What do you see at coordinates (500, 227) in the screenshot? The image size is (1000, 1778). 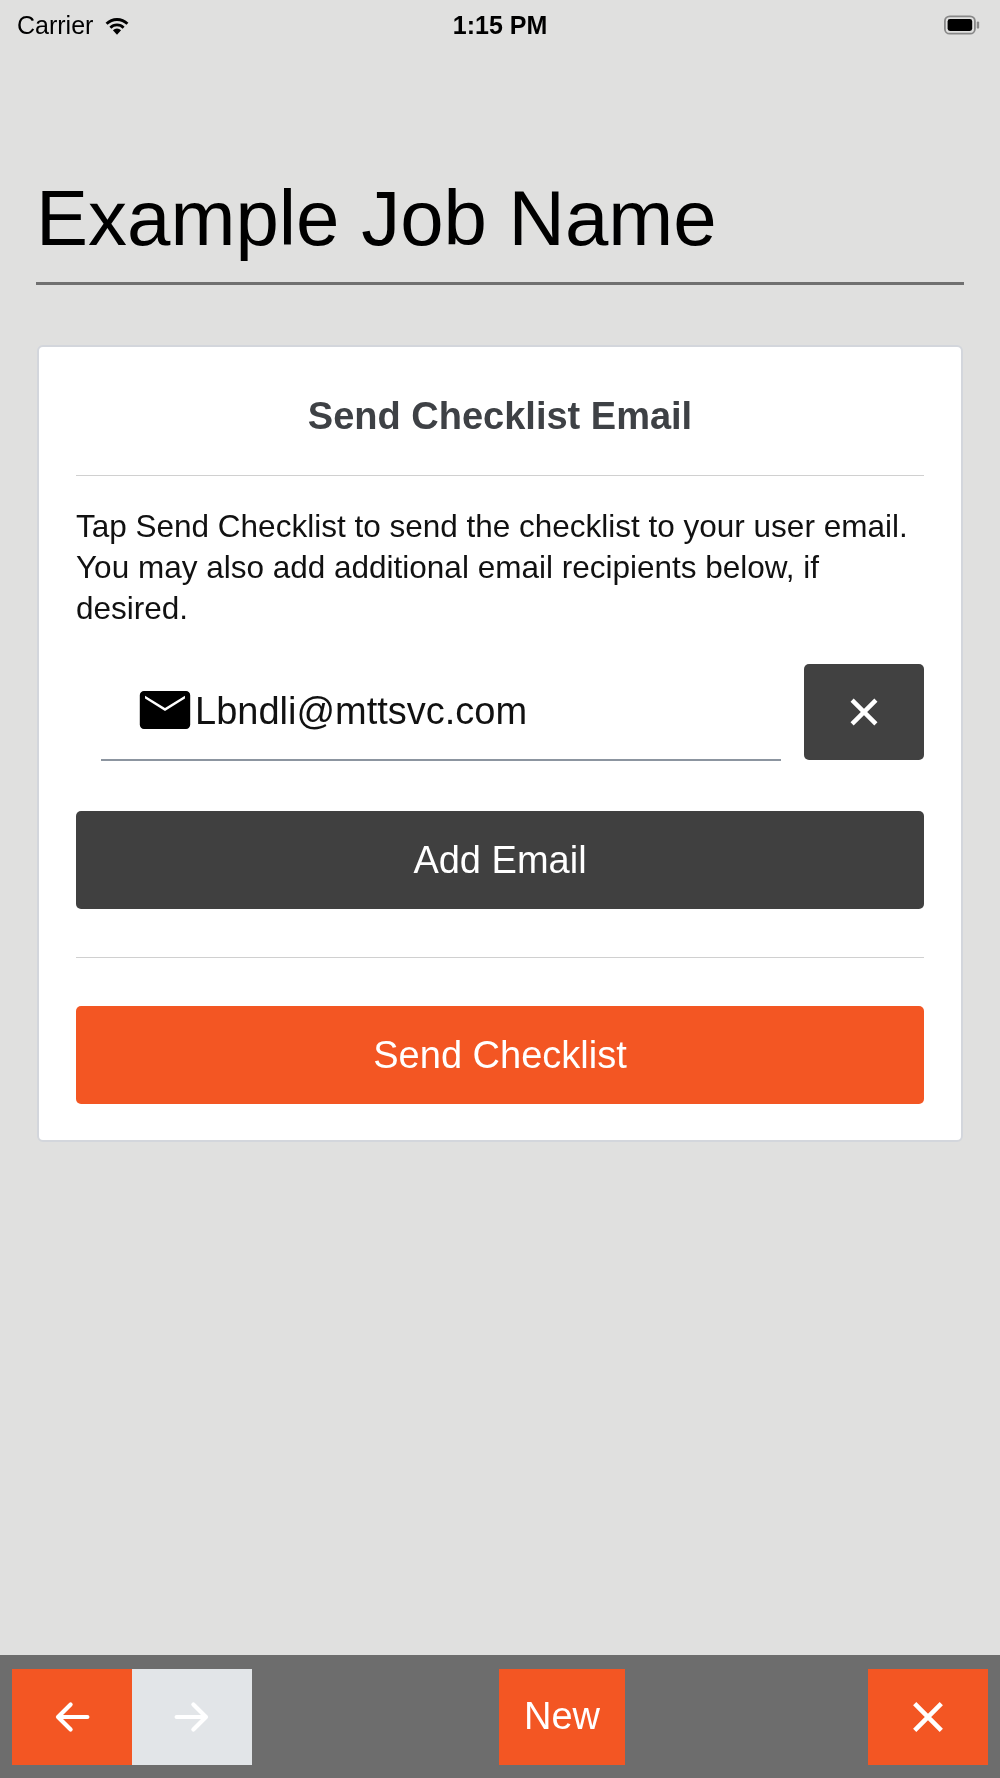 I see `job-title: Example Job Name` at bounding box center [500, 227].